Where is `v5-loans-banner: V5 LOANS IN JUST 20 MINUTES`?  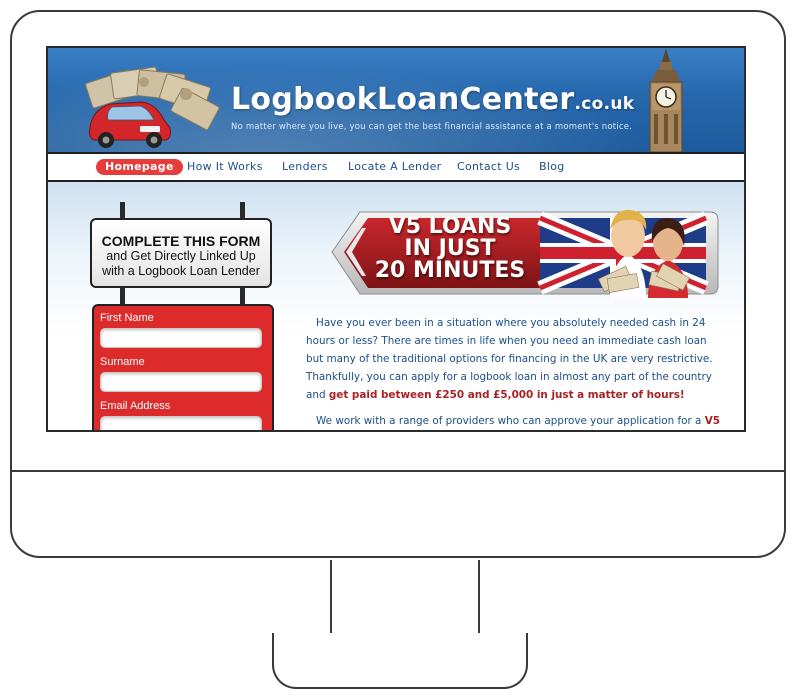
v5-loans-banner: V5 LOANS IN JUST 20 MINUTES is located at coordinates (515, 252).